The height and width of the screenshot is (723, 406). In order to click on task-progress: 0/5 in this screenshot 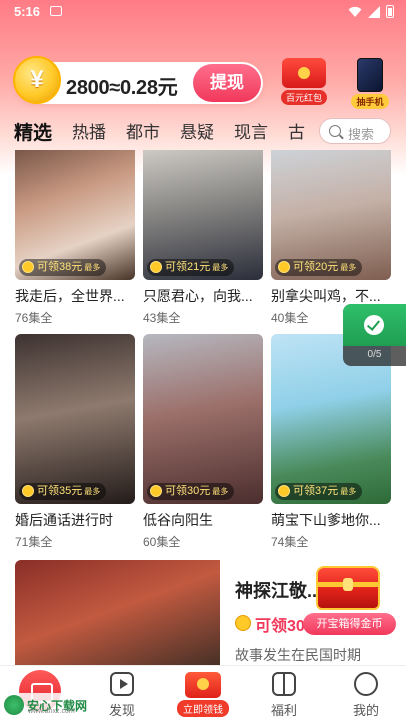, I will do `click(374, 354)`.